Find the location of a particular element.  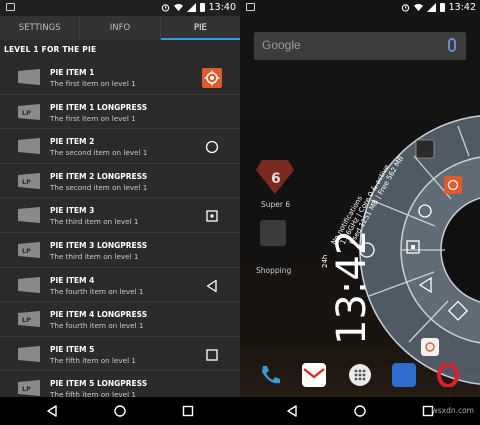

item-title: PIE ITEM 5 is located at coordinates (72, 349).